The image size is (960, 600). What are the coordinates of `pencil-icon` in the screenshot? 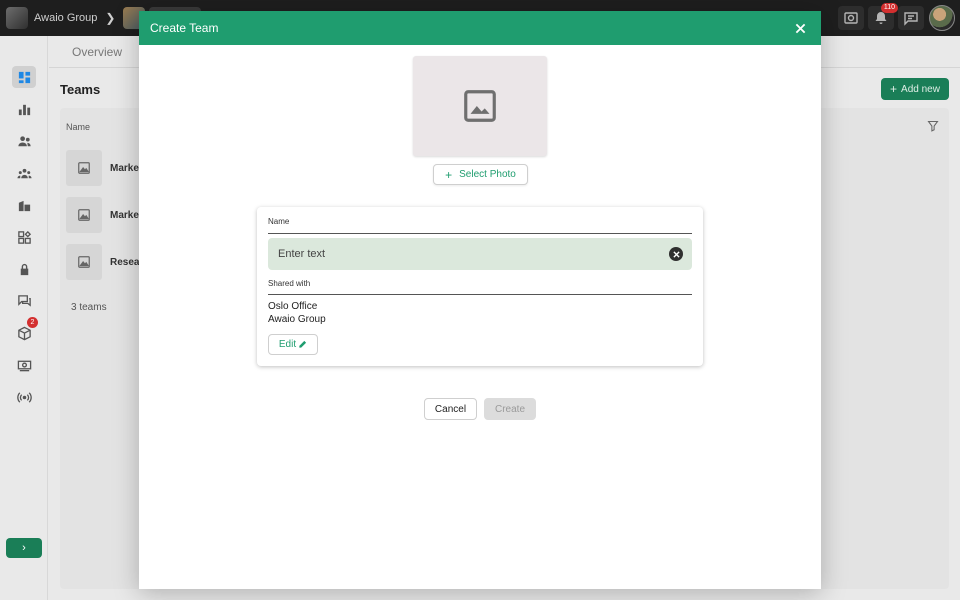 It's located at (303, 344).